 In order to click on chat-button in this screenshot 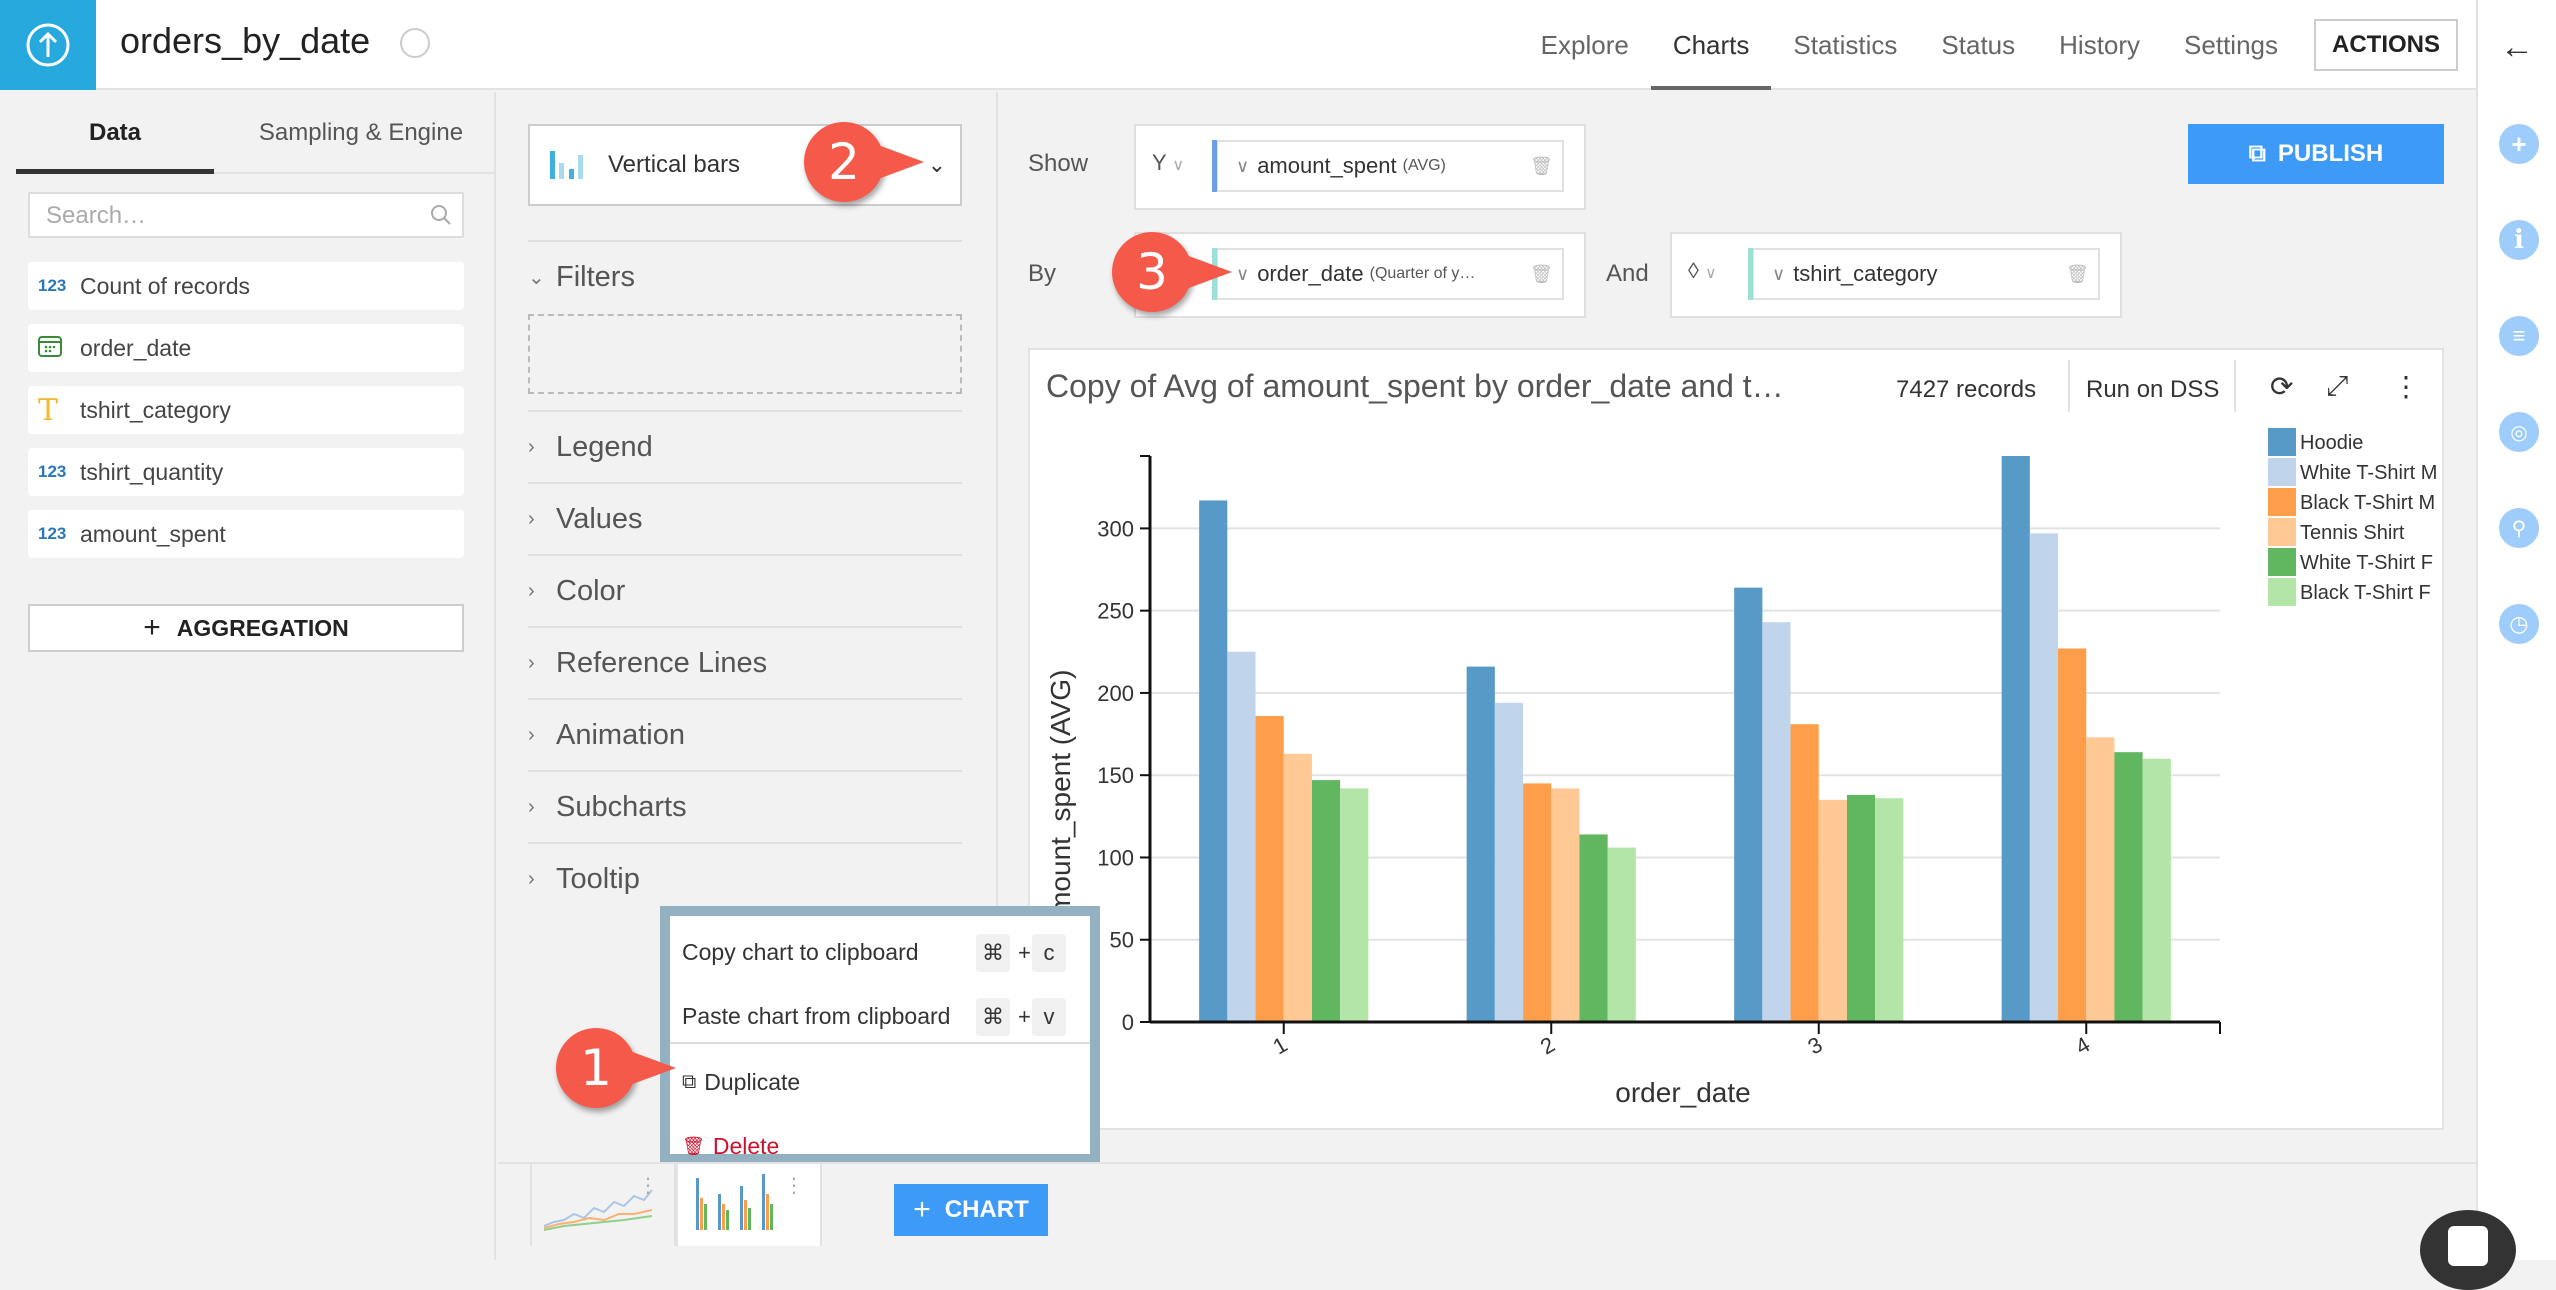, I will do `click(2468, 1250)`.